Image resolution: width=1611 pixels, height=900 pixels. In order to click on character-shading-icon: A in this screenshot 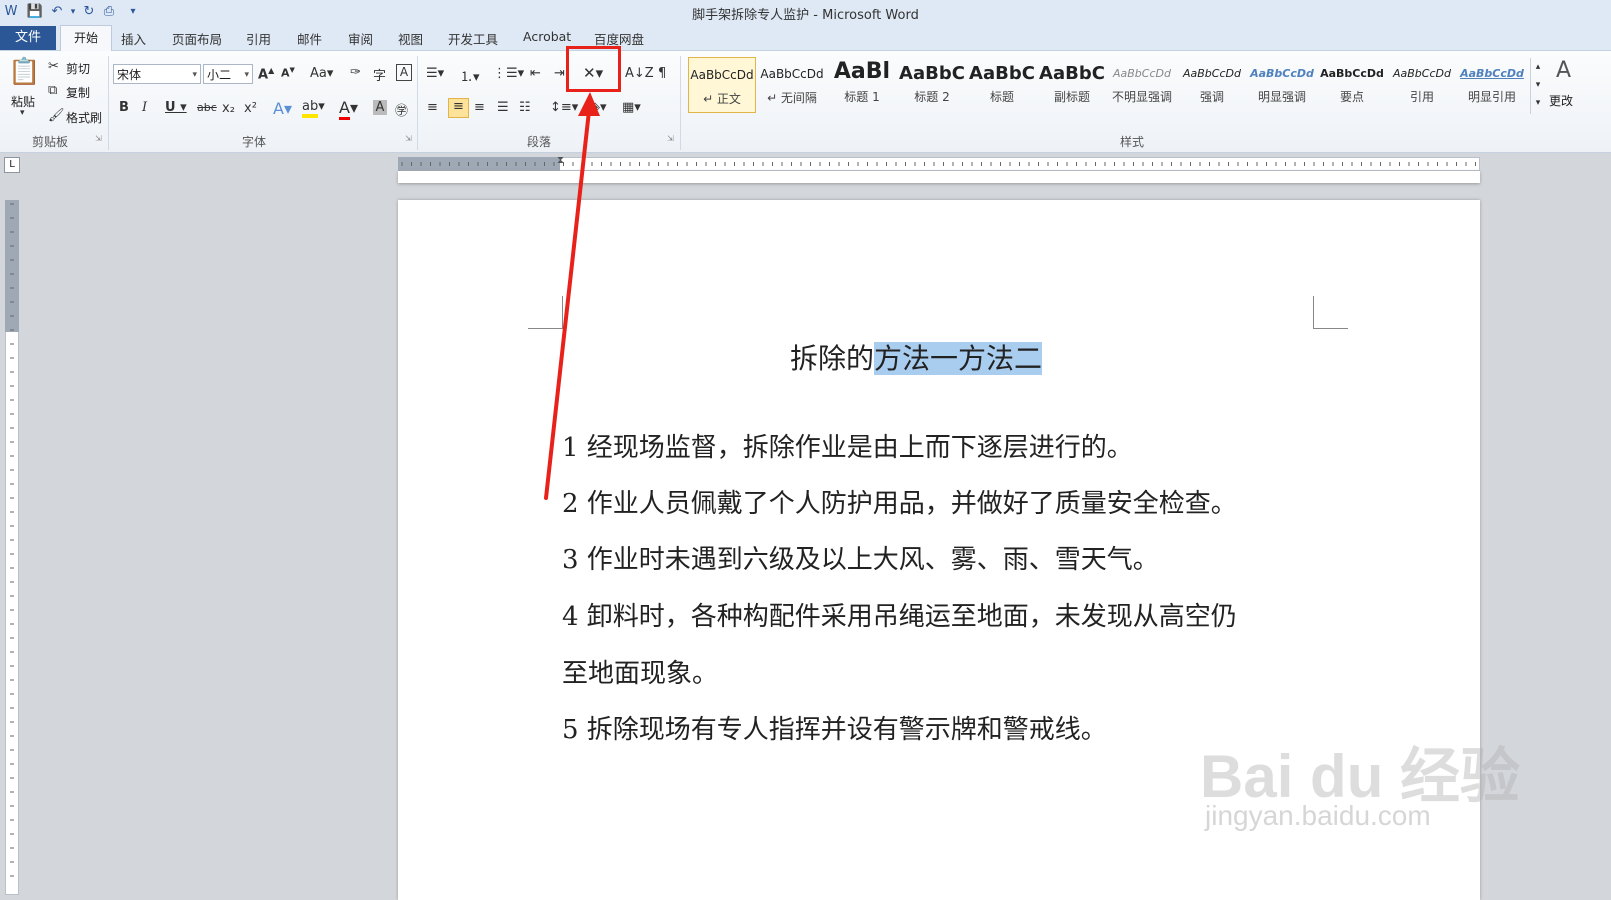, I will do `click(380, 107)`.